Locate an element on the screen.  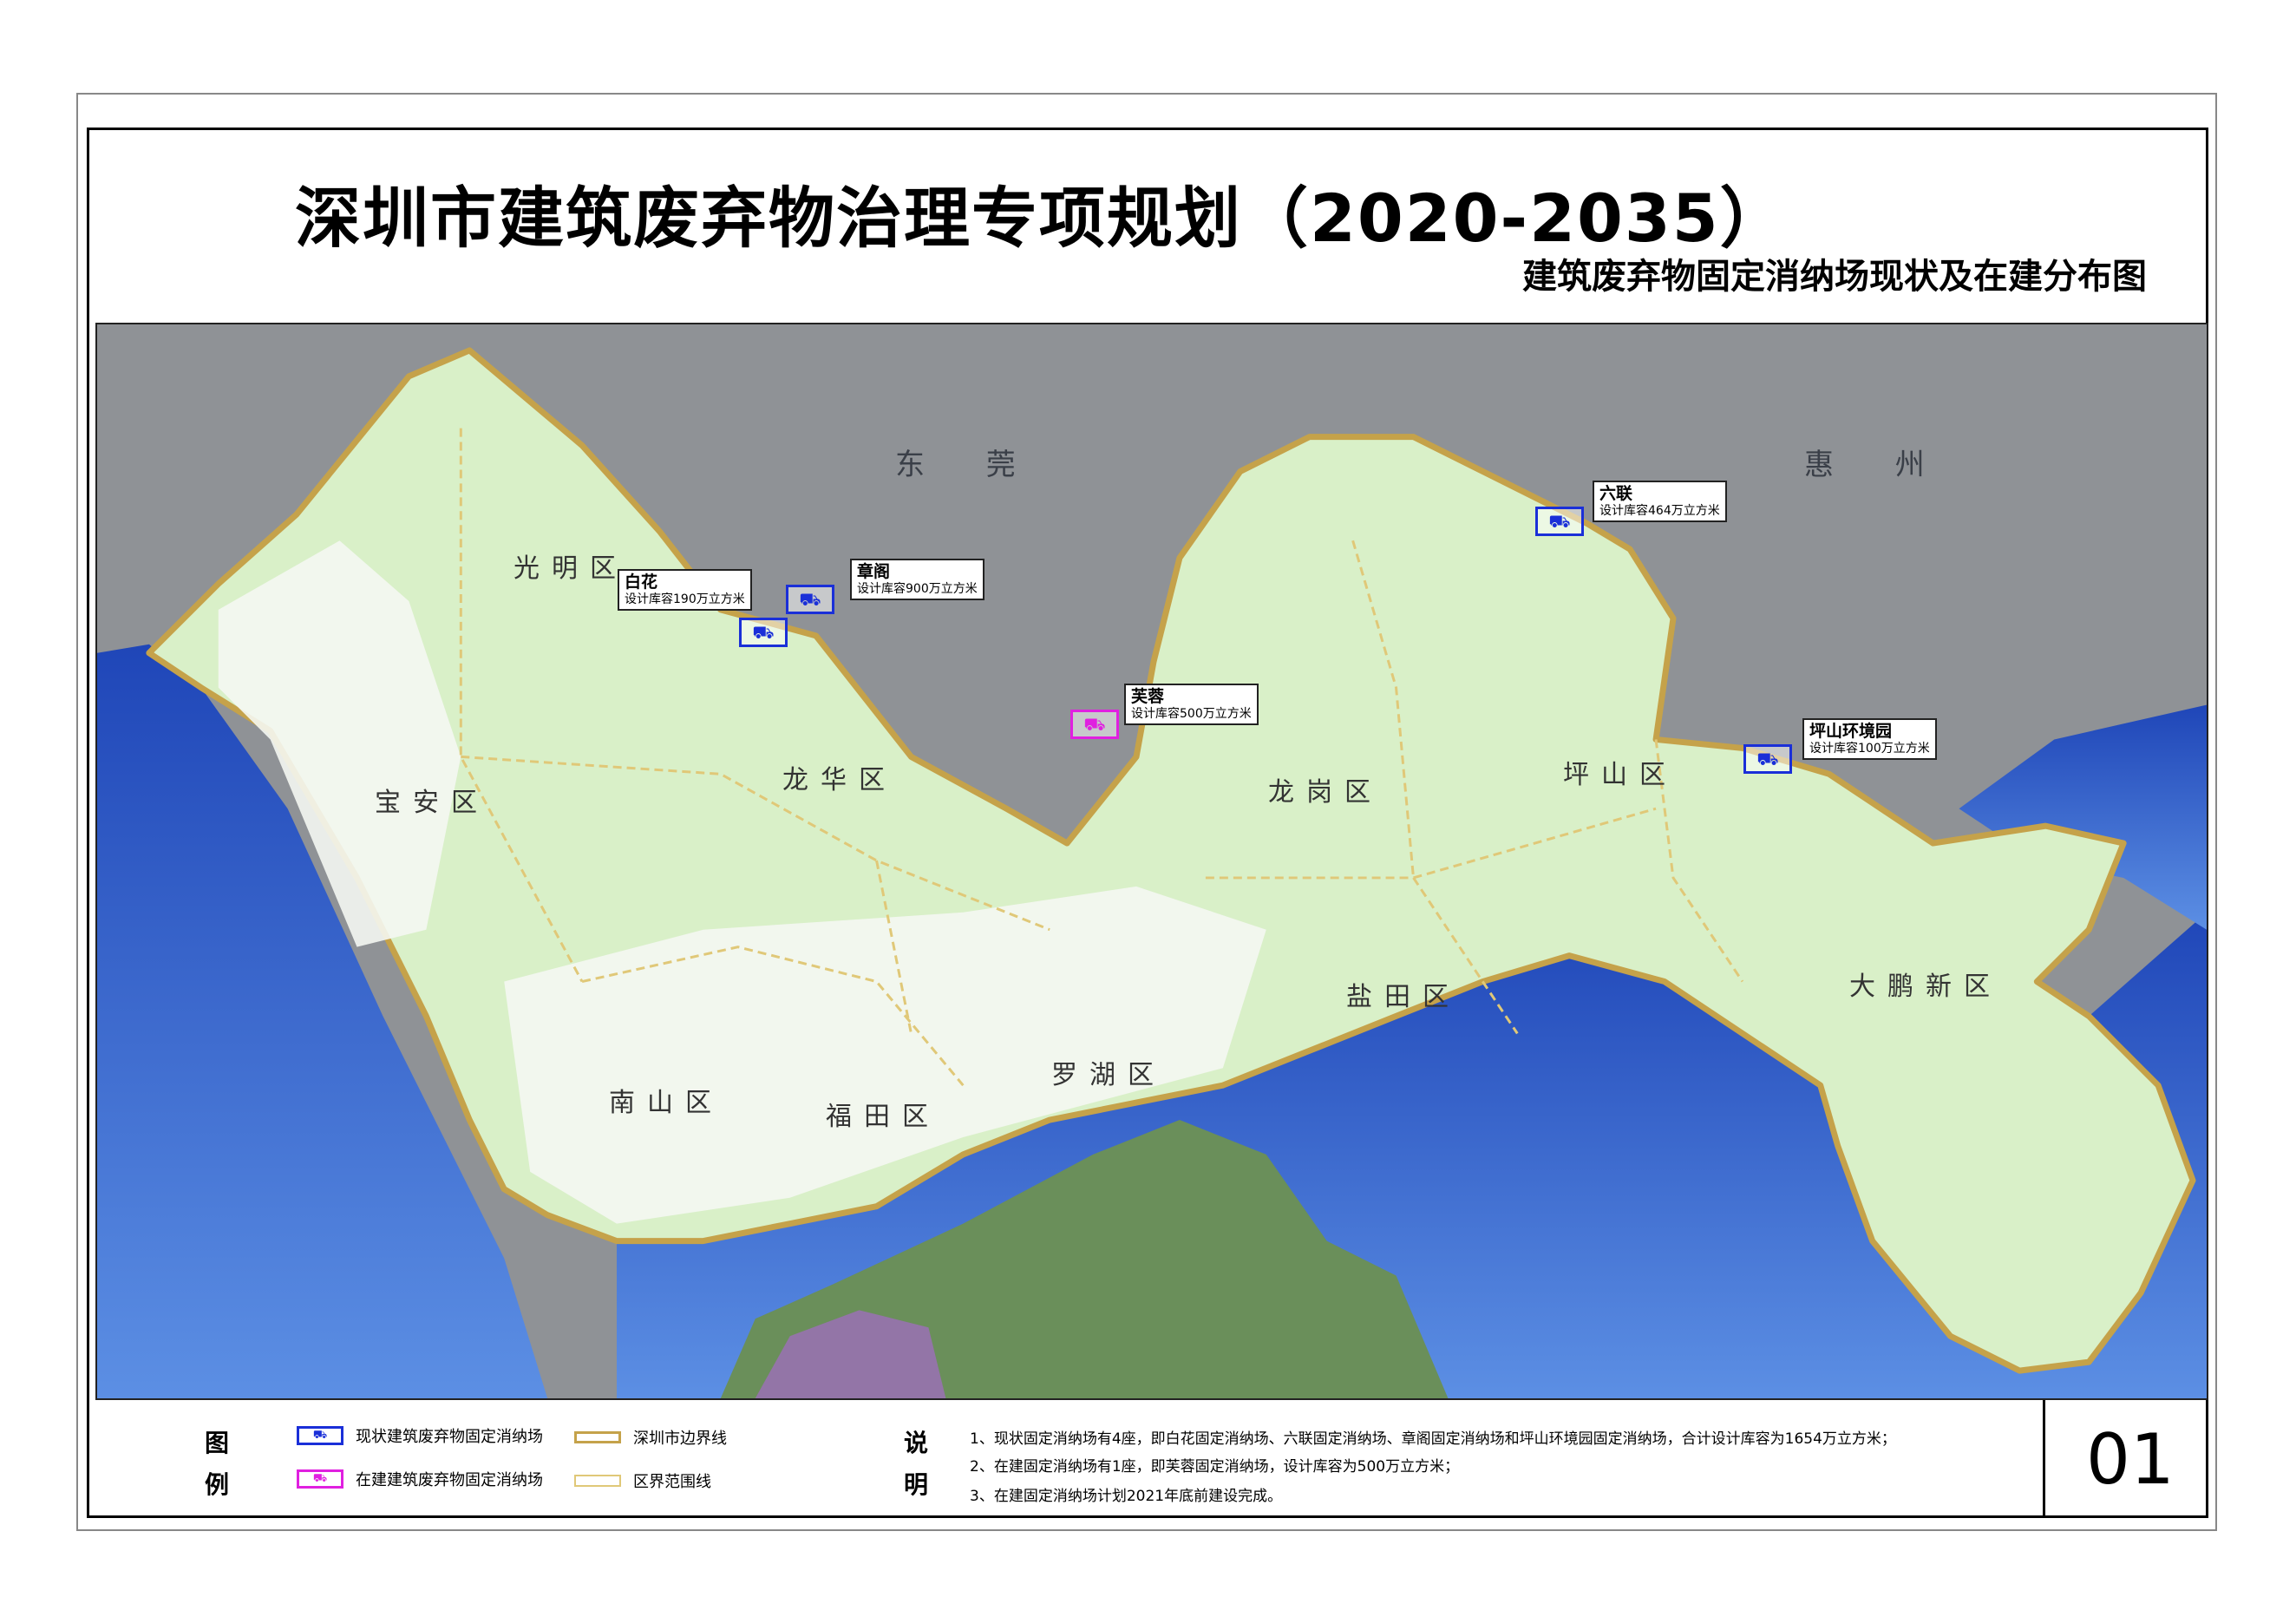
legend-label: 在建建筑废弃物固定消纳场 is located at coordinates (449, 1480).